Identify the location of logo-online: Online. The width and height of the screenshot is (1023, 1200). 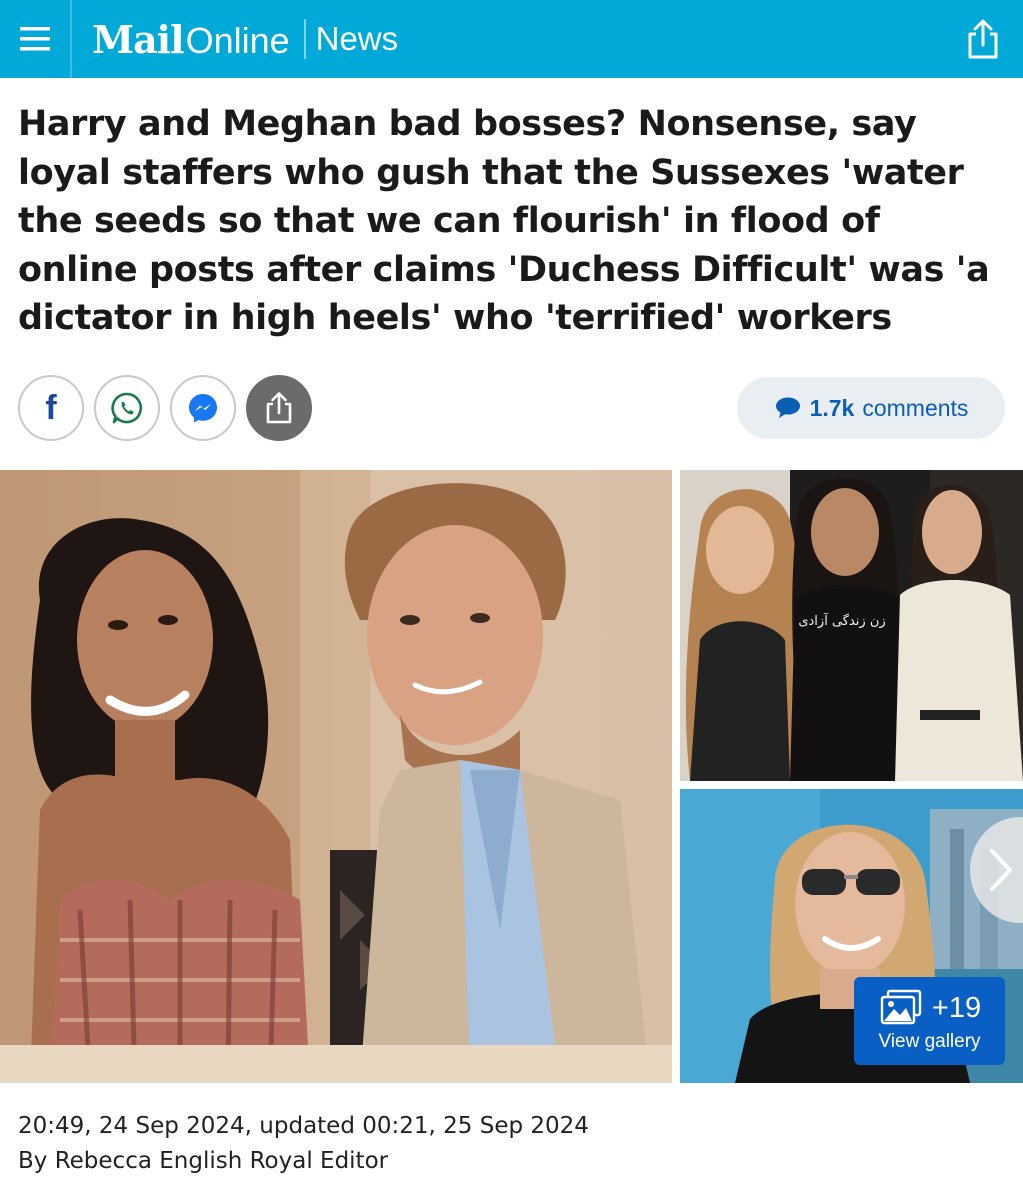
(237, 40).